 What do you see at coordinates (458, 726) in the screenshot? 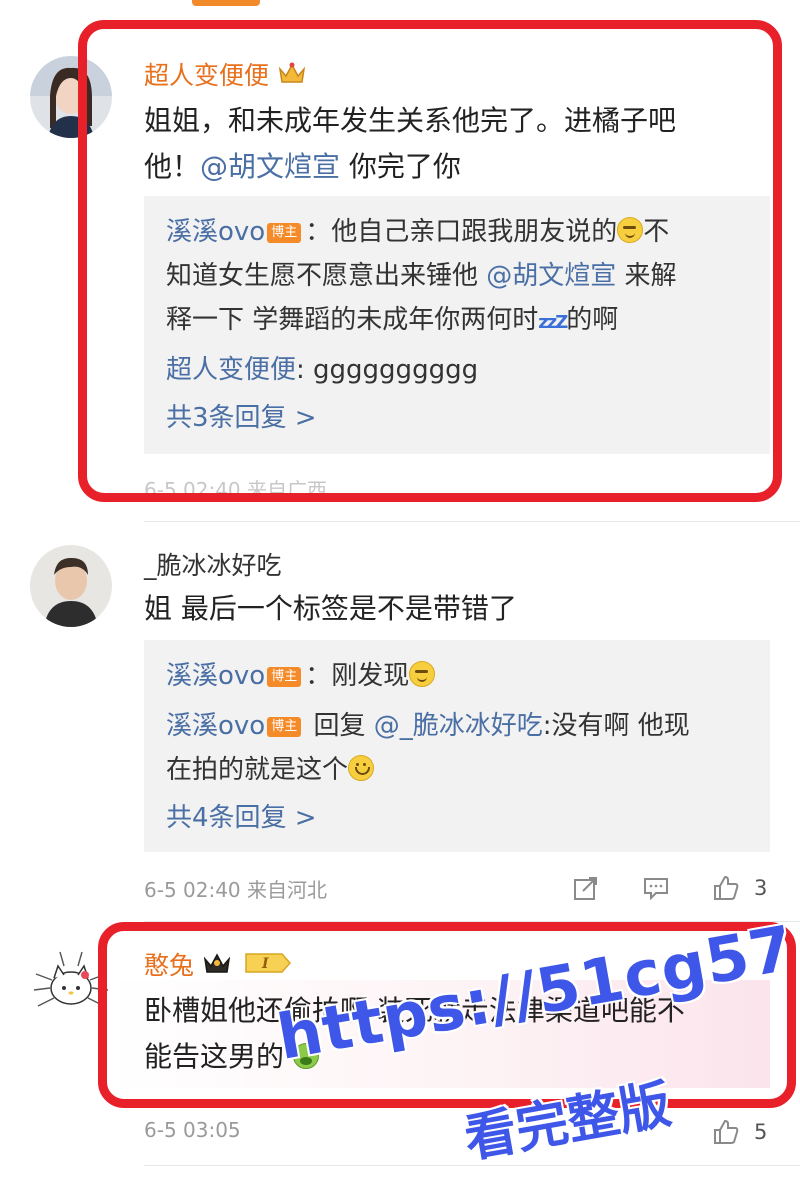
I see `mention-link: @_脆冰冰好吃` at bounding box center [458, 726].